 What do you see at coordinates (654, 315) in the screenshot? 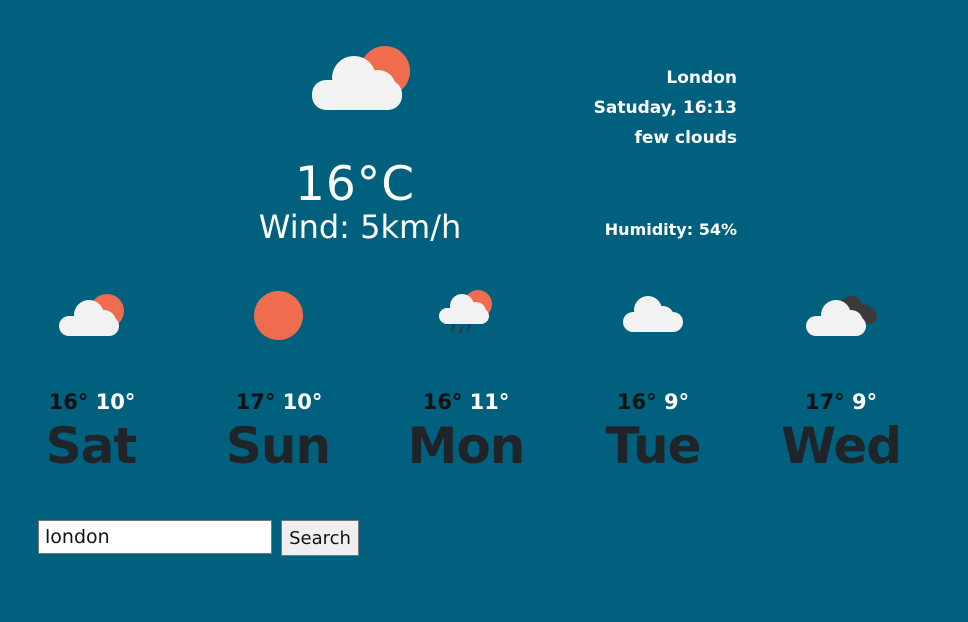
I see `cloud-icon` at bounding box center [654, 315].